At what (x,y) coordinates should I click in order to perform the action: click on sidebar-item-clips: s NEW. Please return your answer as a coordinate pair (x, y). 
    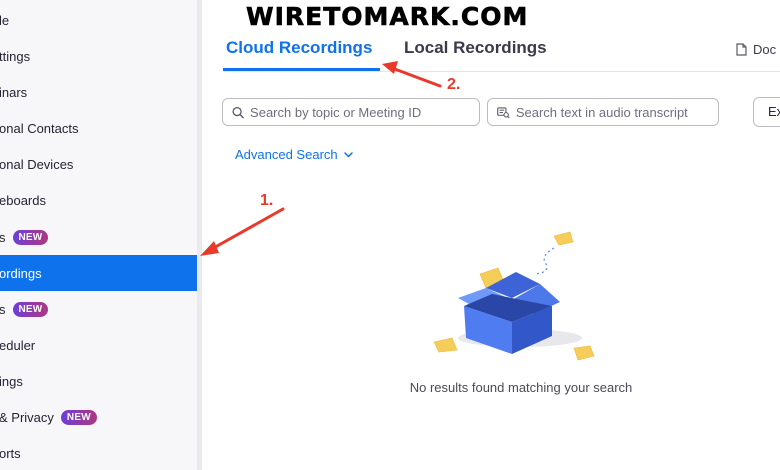
    Looking at the image, I should click on (98, 309).